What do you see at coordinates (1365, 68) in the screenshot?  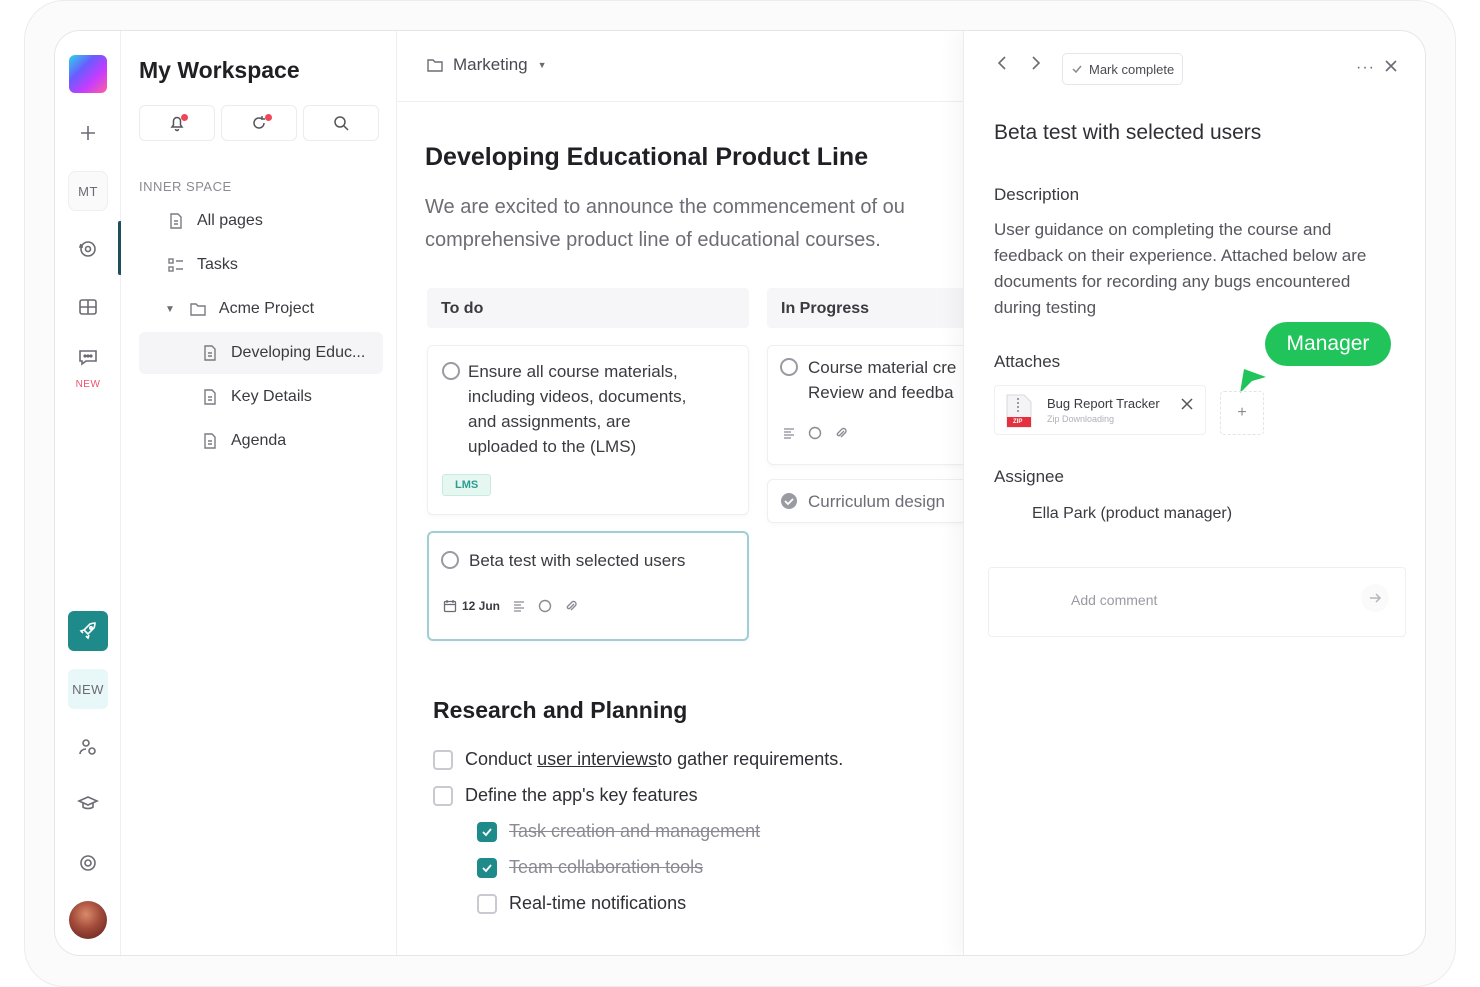 I see `more-options-icon: ···` at bounding box center [1365, 68].